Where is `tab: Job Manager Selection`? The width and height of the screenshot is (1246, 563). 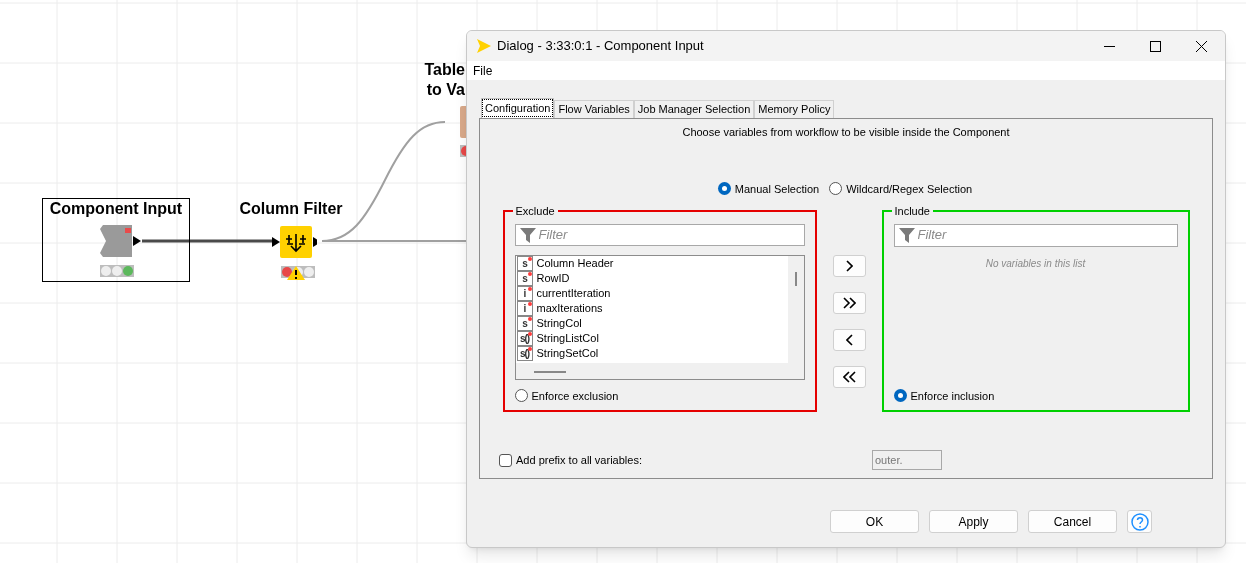
tab: Job Manager Selection is located at coordinates (694, 109).